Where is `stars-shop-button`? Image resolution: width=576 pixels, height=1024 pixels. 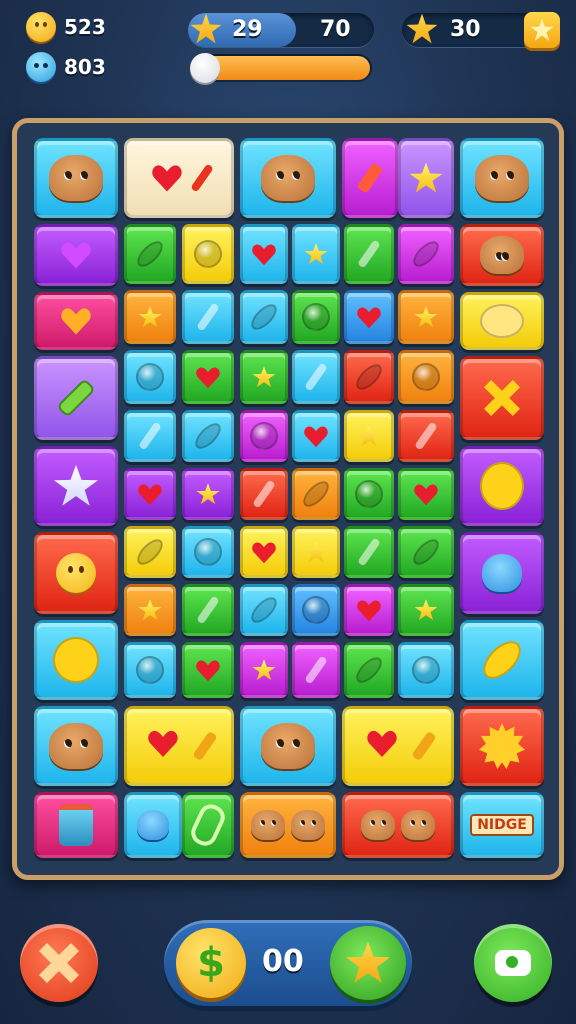
stars-shop-button is located at coordinates (542, 30).